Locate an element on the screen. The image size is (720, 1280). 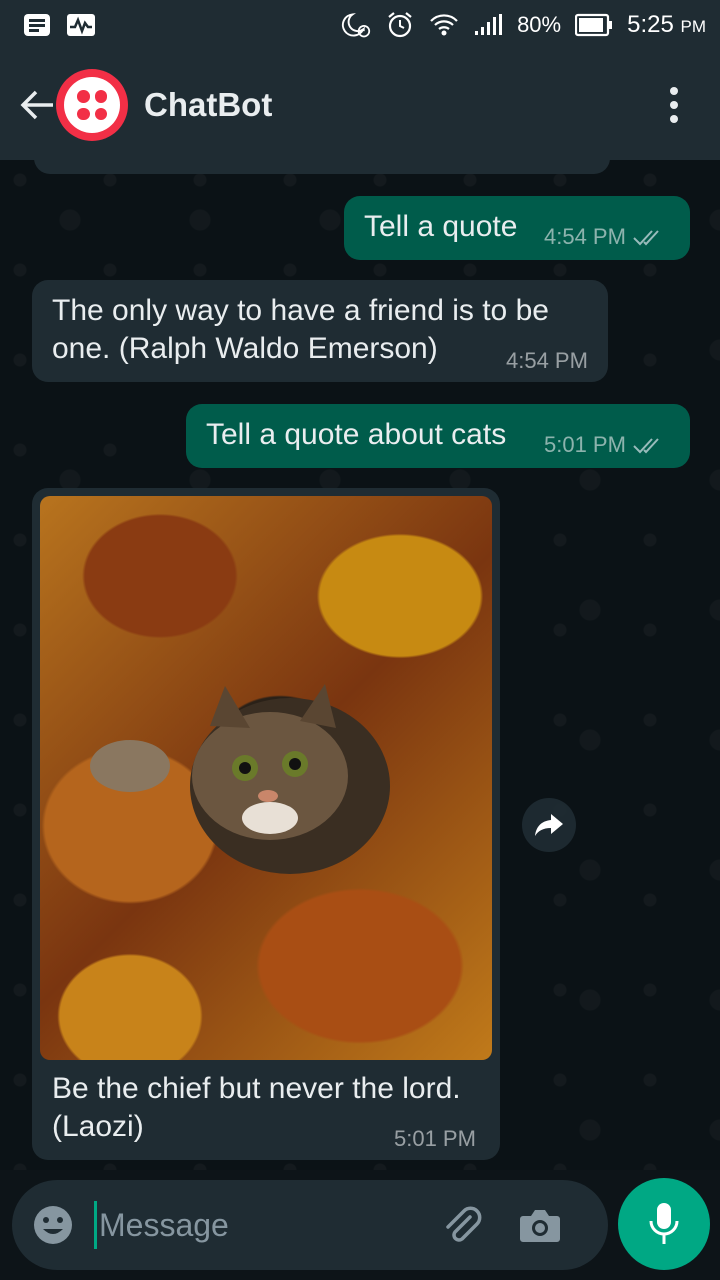
camera-icon is located at coordinates (540, 1226).